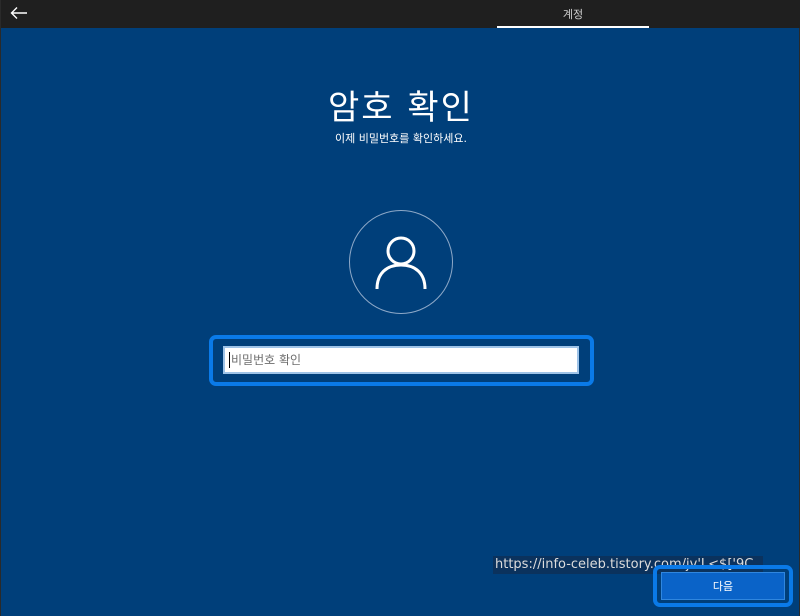  What do you see at coordinates (573, 14) in the screenshot?
I see `tab-account: 계정` at bounding box center [573, 14].